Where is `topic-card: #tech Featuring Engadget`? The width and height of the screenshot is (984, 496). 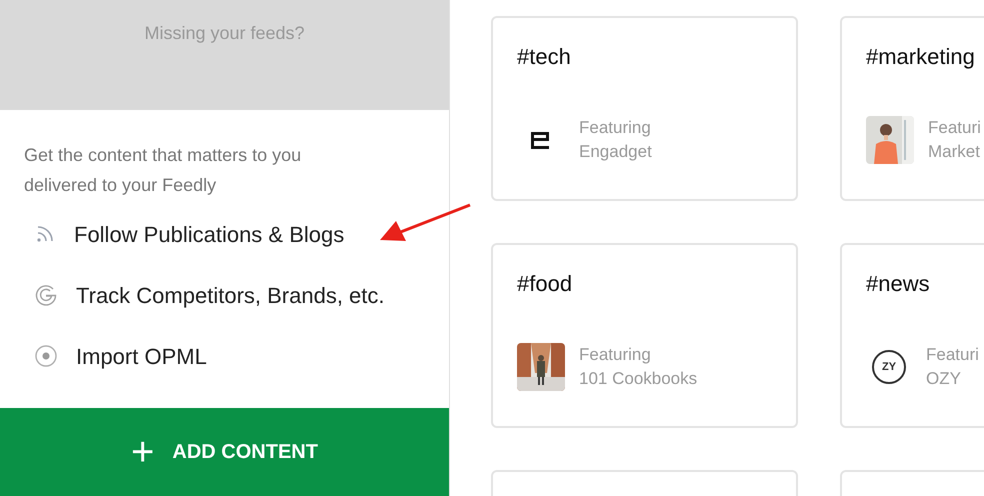 topic-card: #tech Featuring Engadget is located at coordinates (644, 108).